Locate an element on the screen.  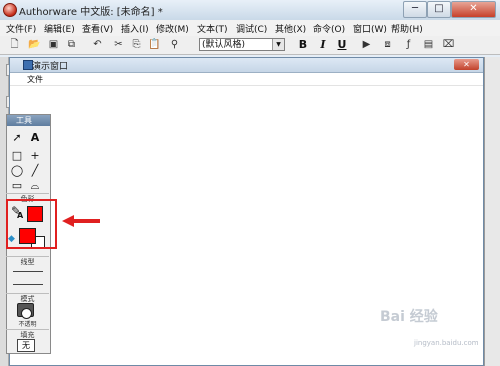
undo-icon: ↶ is located at coordinates (97, 44).